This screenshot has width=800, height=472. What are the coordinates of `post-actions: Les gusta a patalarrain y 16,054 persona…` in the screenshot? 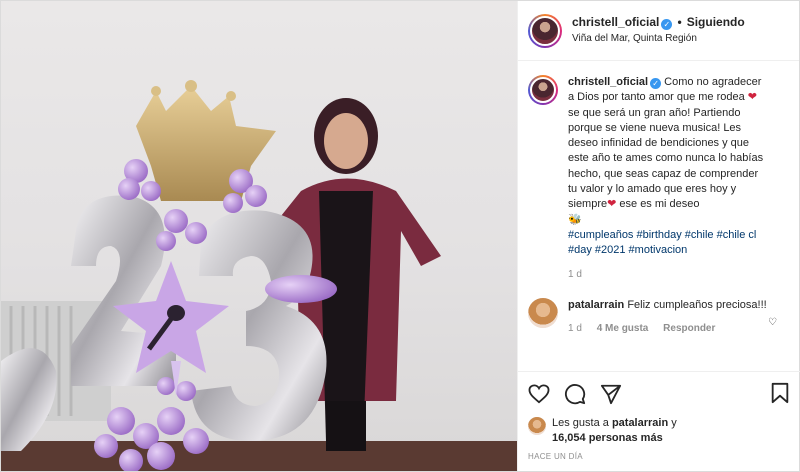 It's located at (659, 421).